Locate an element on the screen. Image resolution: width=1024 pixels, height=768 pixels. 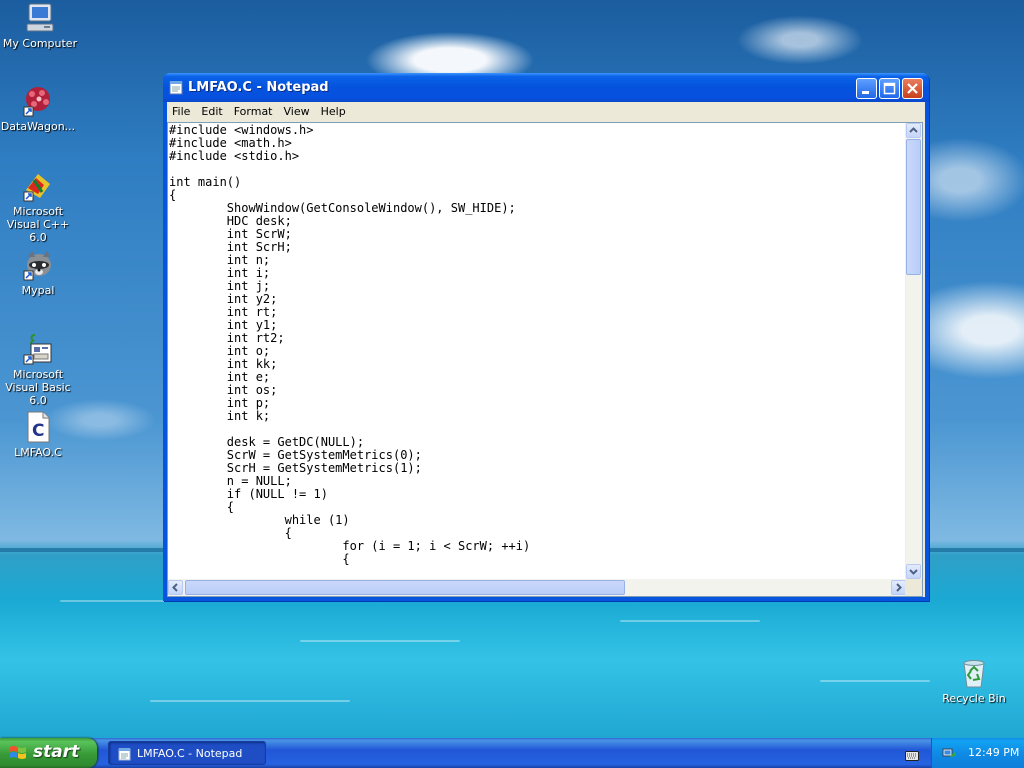
menu-file: File is located at coordinates (181, 110).